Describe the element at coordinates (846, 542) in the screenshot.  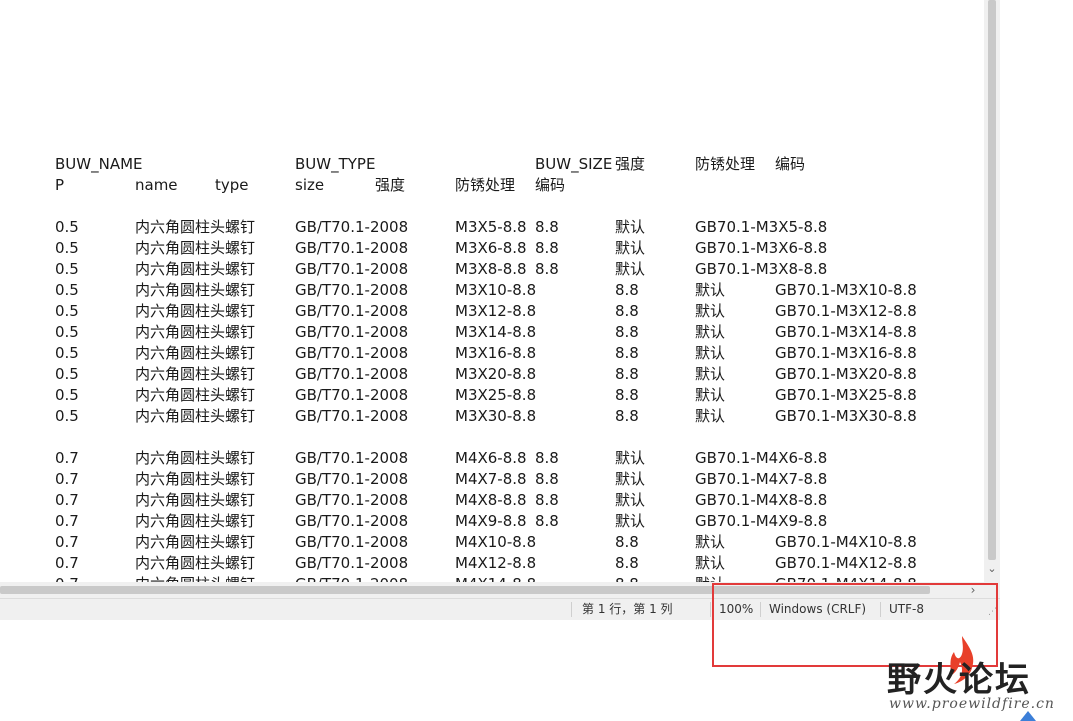
I see `text-cell: GB70.1-M4X10-8.8` at that location.